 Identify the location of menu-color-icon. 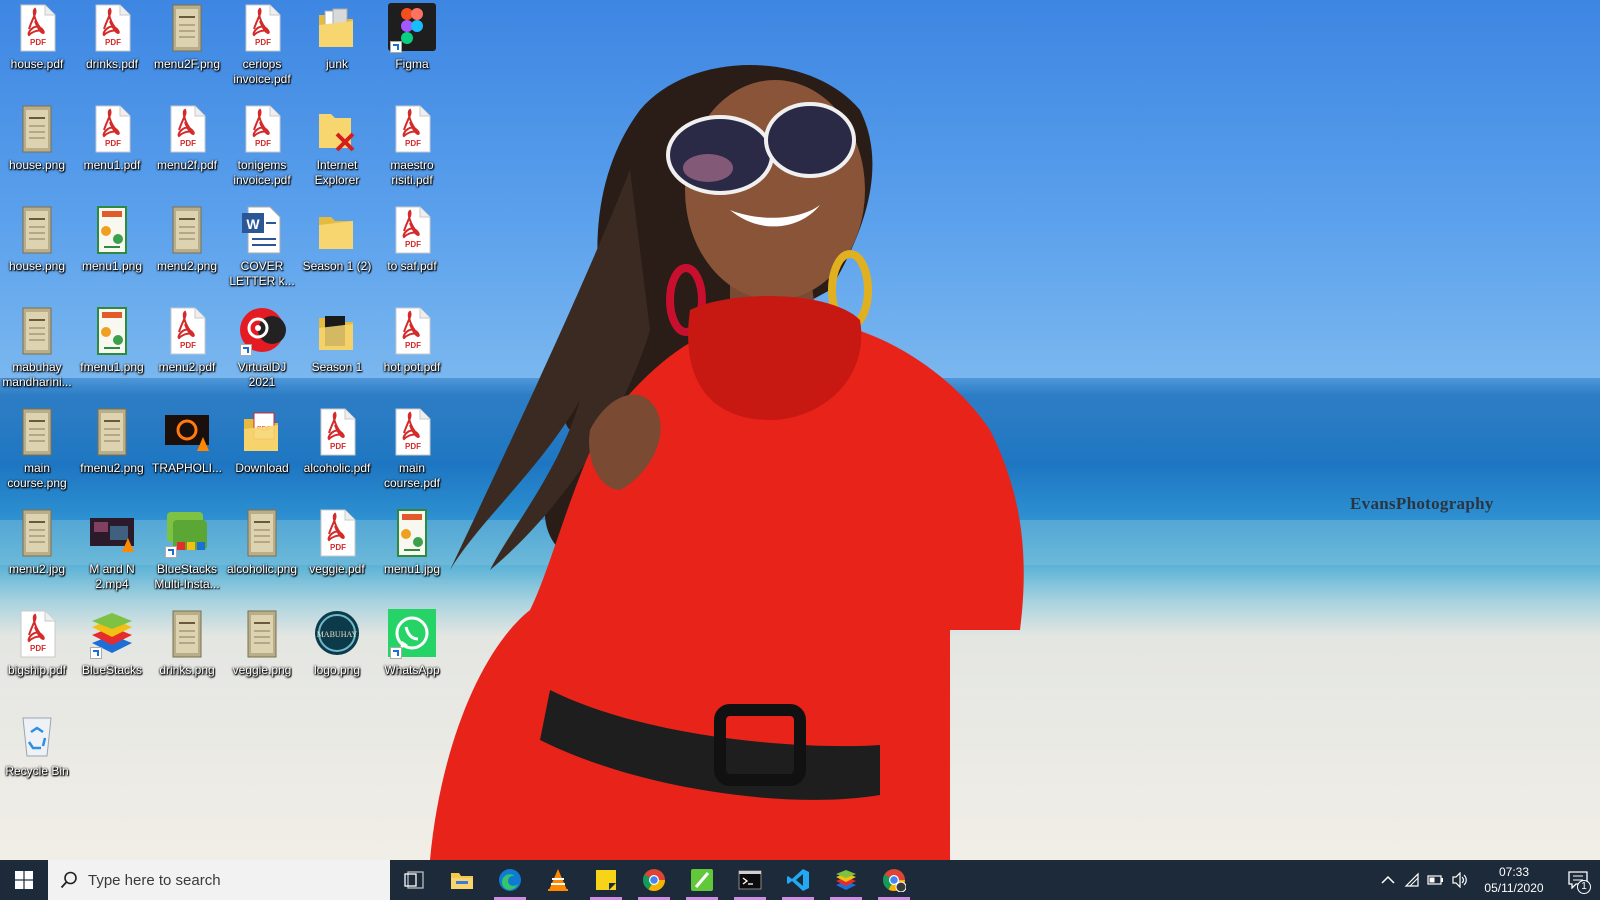
(112, 331).